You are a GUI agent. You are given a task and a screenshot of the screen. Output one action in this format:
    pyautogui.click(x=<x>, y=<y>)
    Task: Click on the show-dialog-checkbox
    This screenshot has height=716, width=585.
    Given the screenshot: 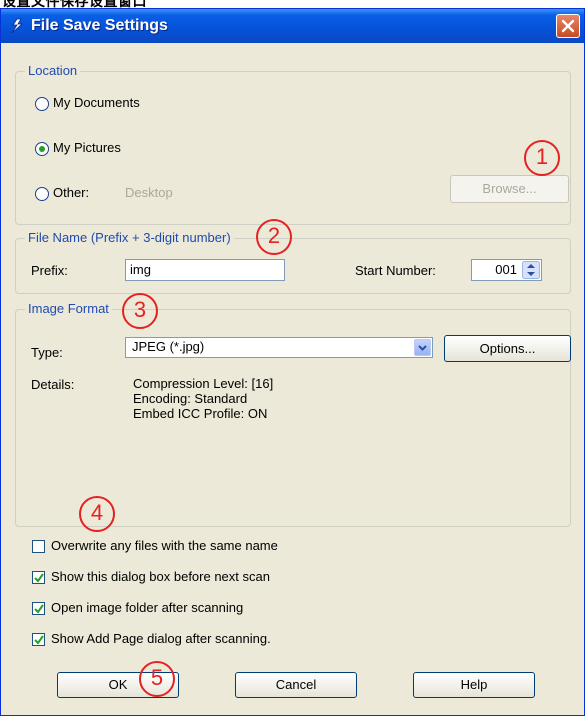 What is the action you would take?
    pyautogui.click(x=38, y=577)
    